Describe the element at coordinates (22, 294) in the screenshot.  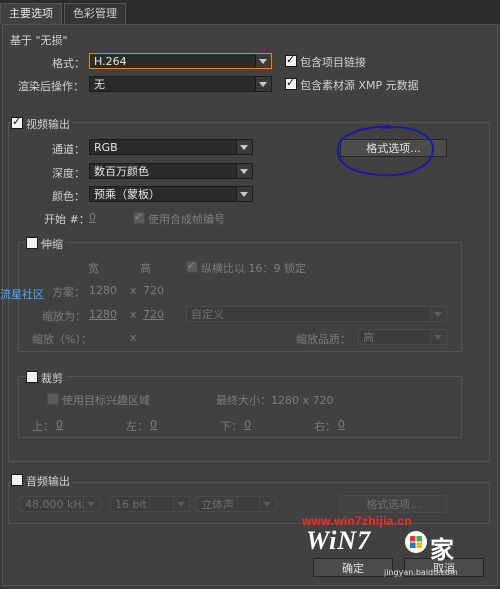
I see `side-community-text: 流星社区` at that location.